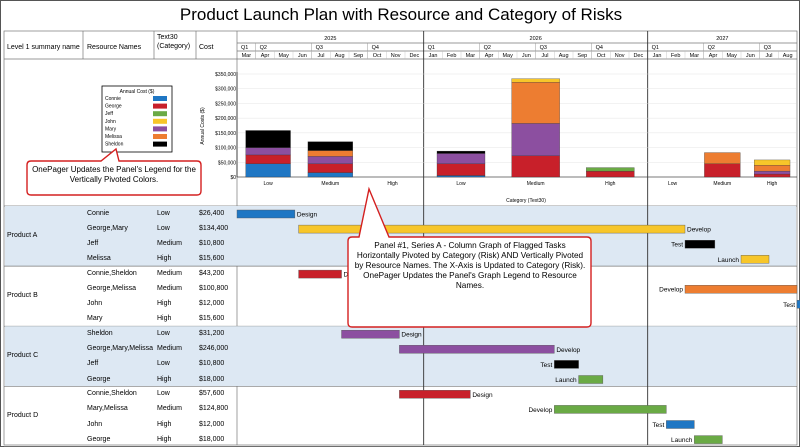  I want to click on cost-cell: $31,200, so click(212, 334).